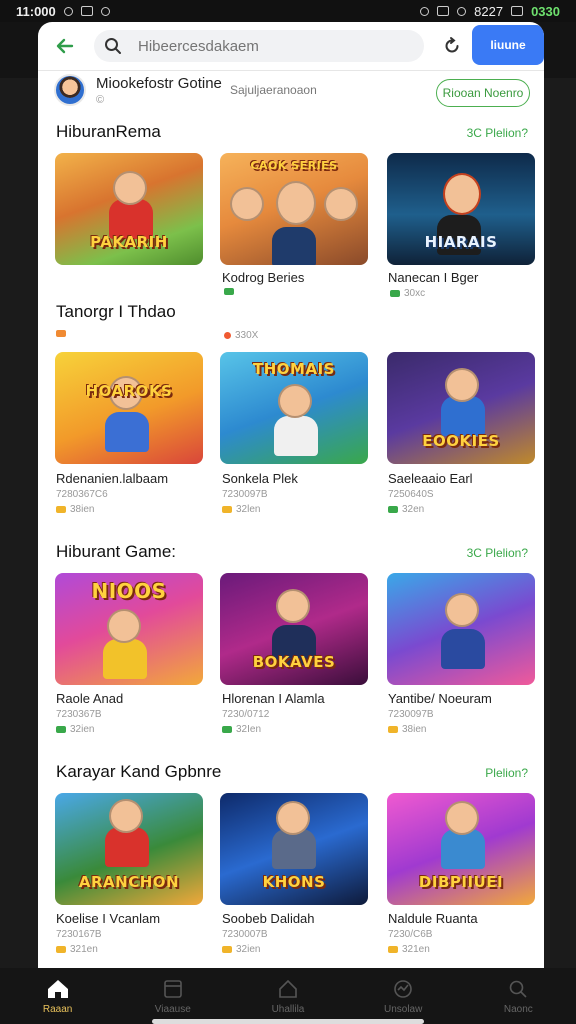 The width and height of the screenshot is (576, 1024). Describe the element at coordinates (294, 629) in the screenshot. I see `game-tile: BOKAVES` at that location.